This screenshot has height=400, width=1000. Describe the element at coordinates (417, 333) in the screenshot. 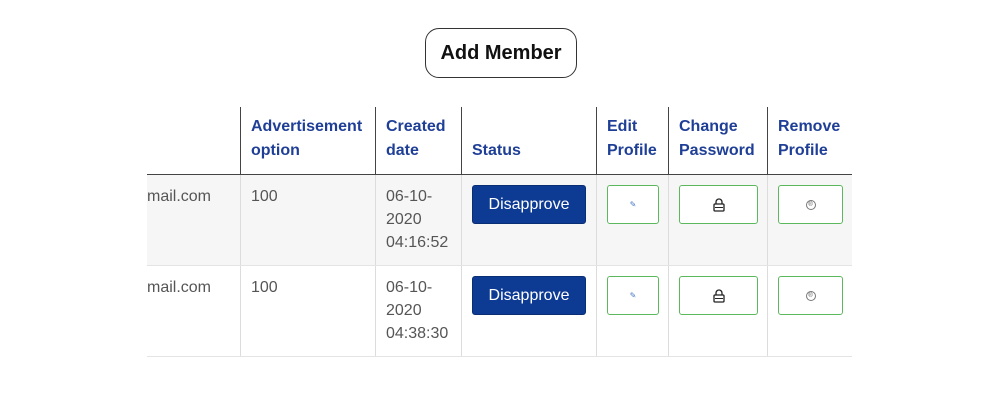

I see `created-time: 04:38:30` at that location.